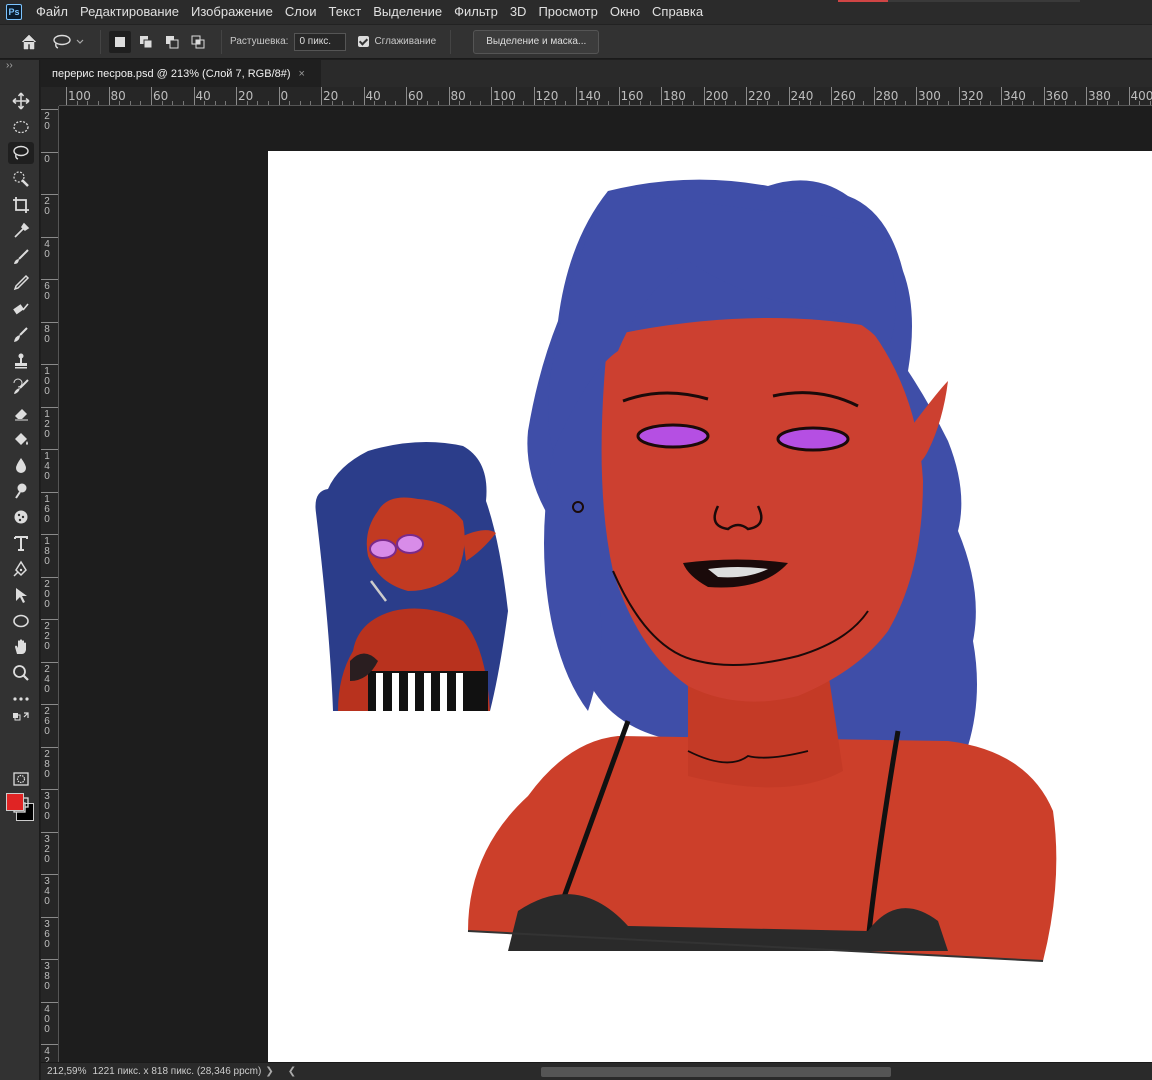 Image resolution: width=1152 pixels, height=1080 pixels. I want to click on photoshop-logo: Ps, so click(14, 12).